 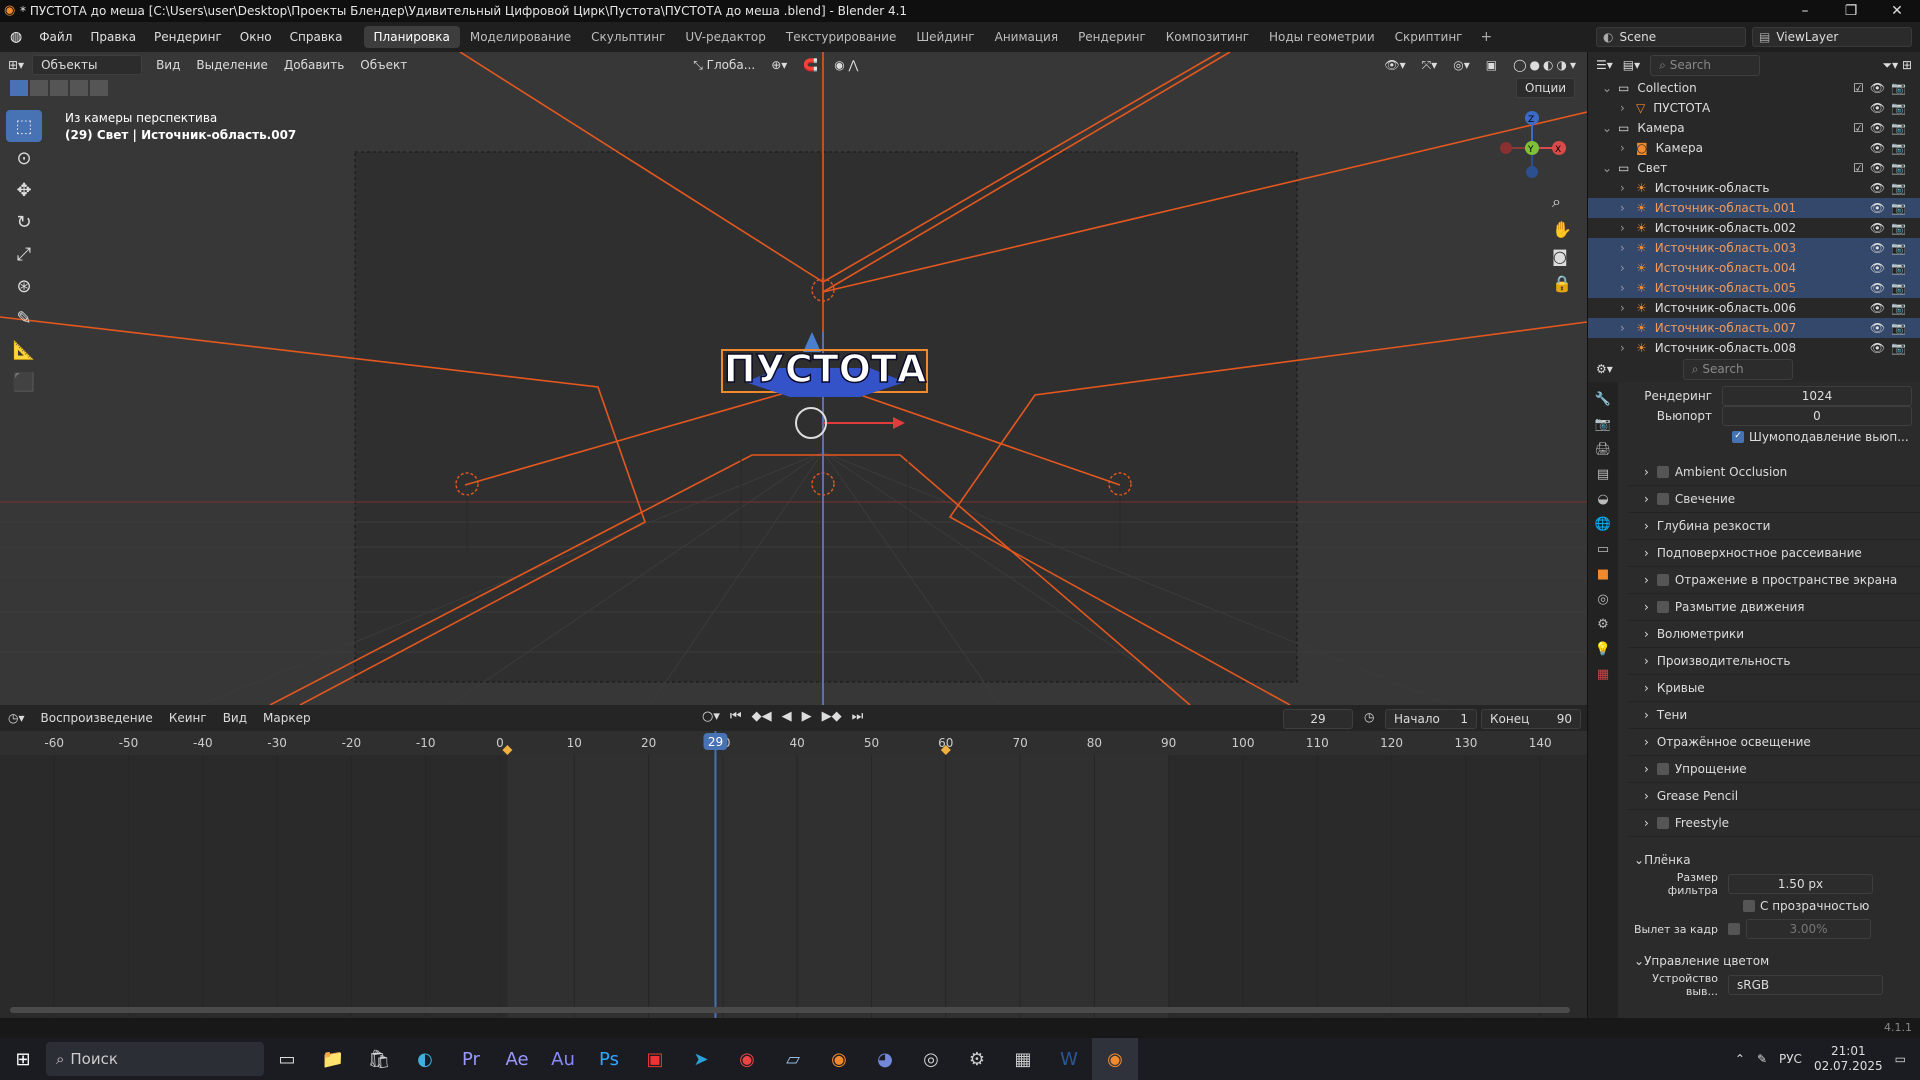 I want to click on properties-search: ⌕ Search, so click(x=1737, y=369).